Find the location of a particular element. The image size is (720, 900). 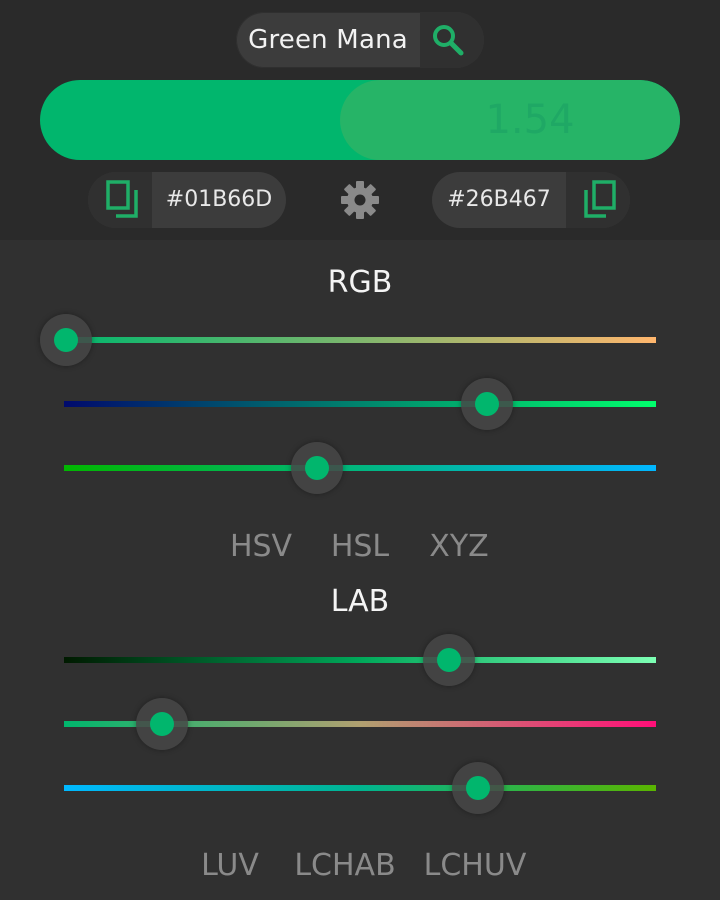

tab-lchuv: LCHUV is located at coordinates (475, 866).